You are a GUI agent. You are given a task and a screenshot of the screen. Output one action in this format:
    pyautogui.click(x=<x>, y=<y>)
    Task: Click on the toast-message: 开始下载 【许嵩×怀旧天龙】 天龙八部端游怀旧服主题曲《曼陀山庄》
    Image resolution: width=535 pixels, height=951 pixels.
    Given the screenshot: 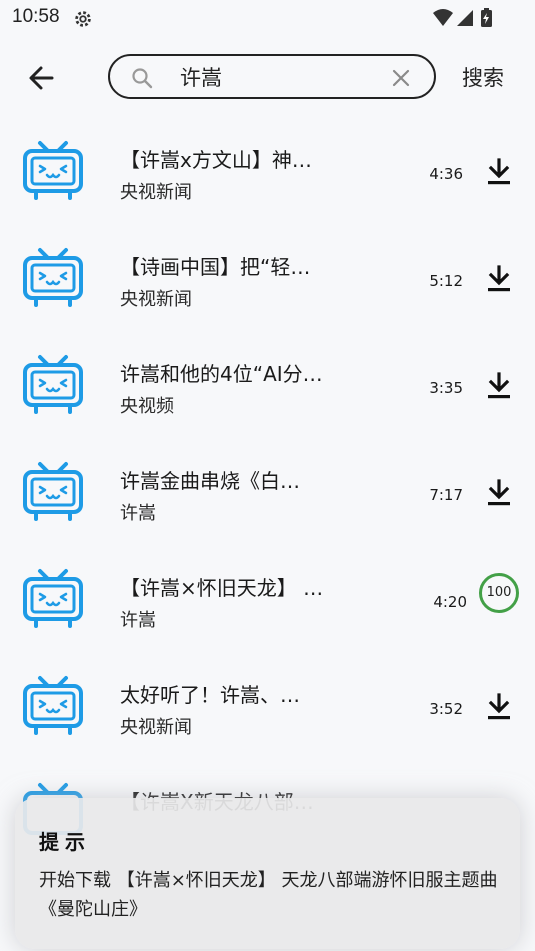 What is the action you would take?
    pyautogui.click(x=268, y=895)
    